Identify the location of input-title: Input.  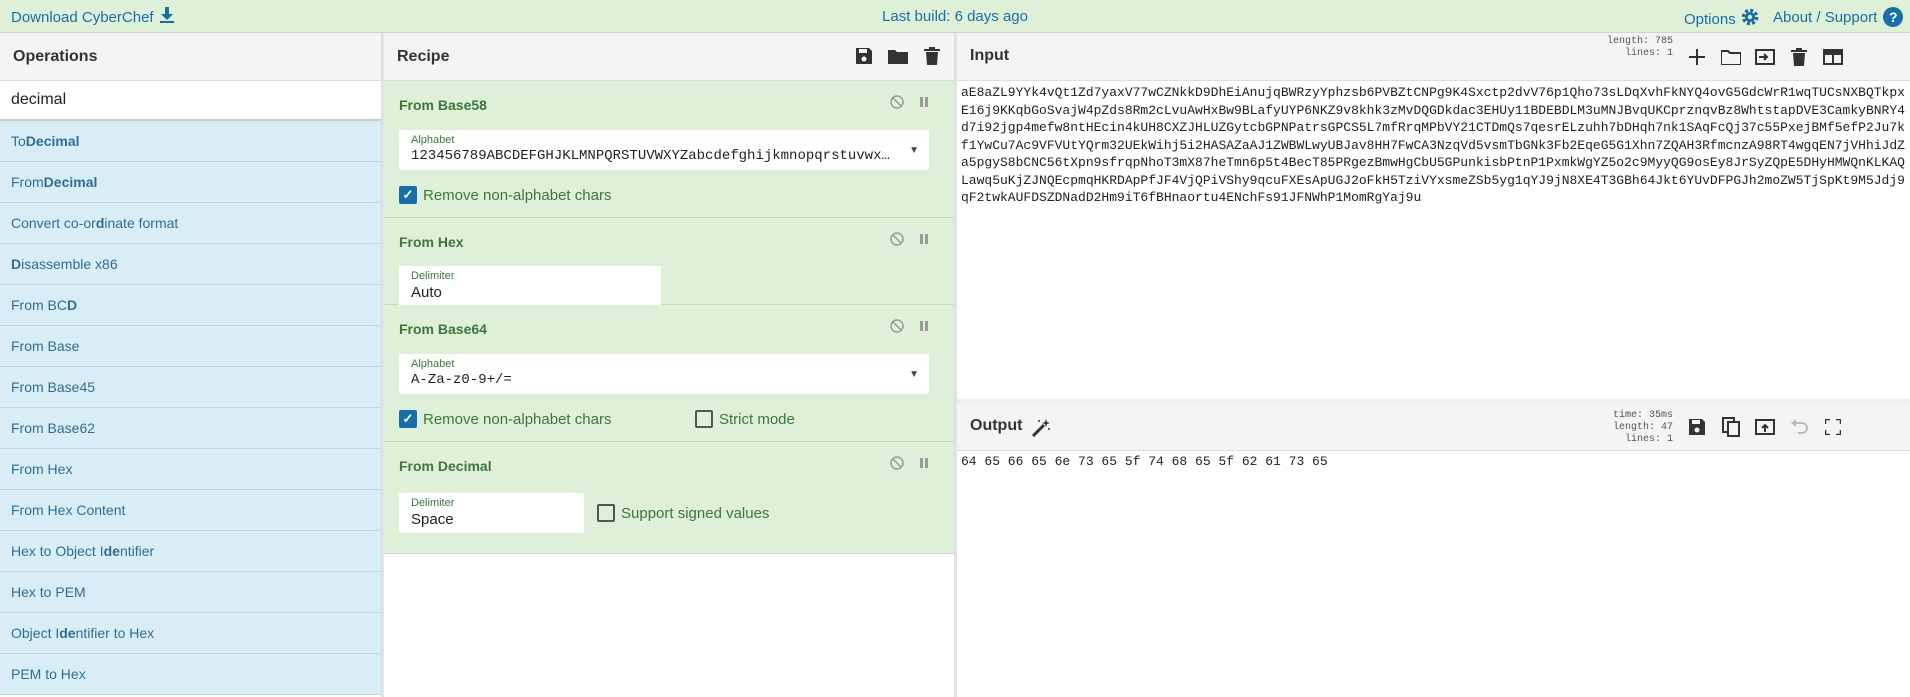
(990, 55).